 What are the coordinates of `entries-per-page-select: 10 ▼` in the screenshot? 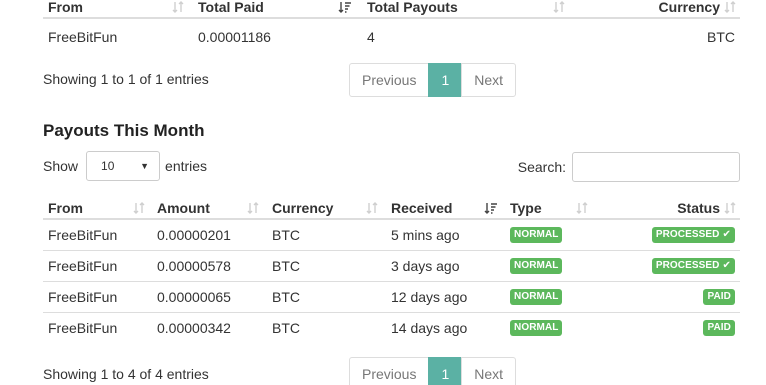 It's located at (123, 166).